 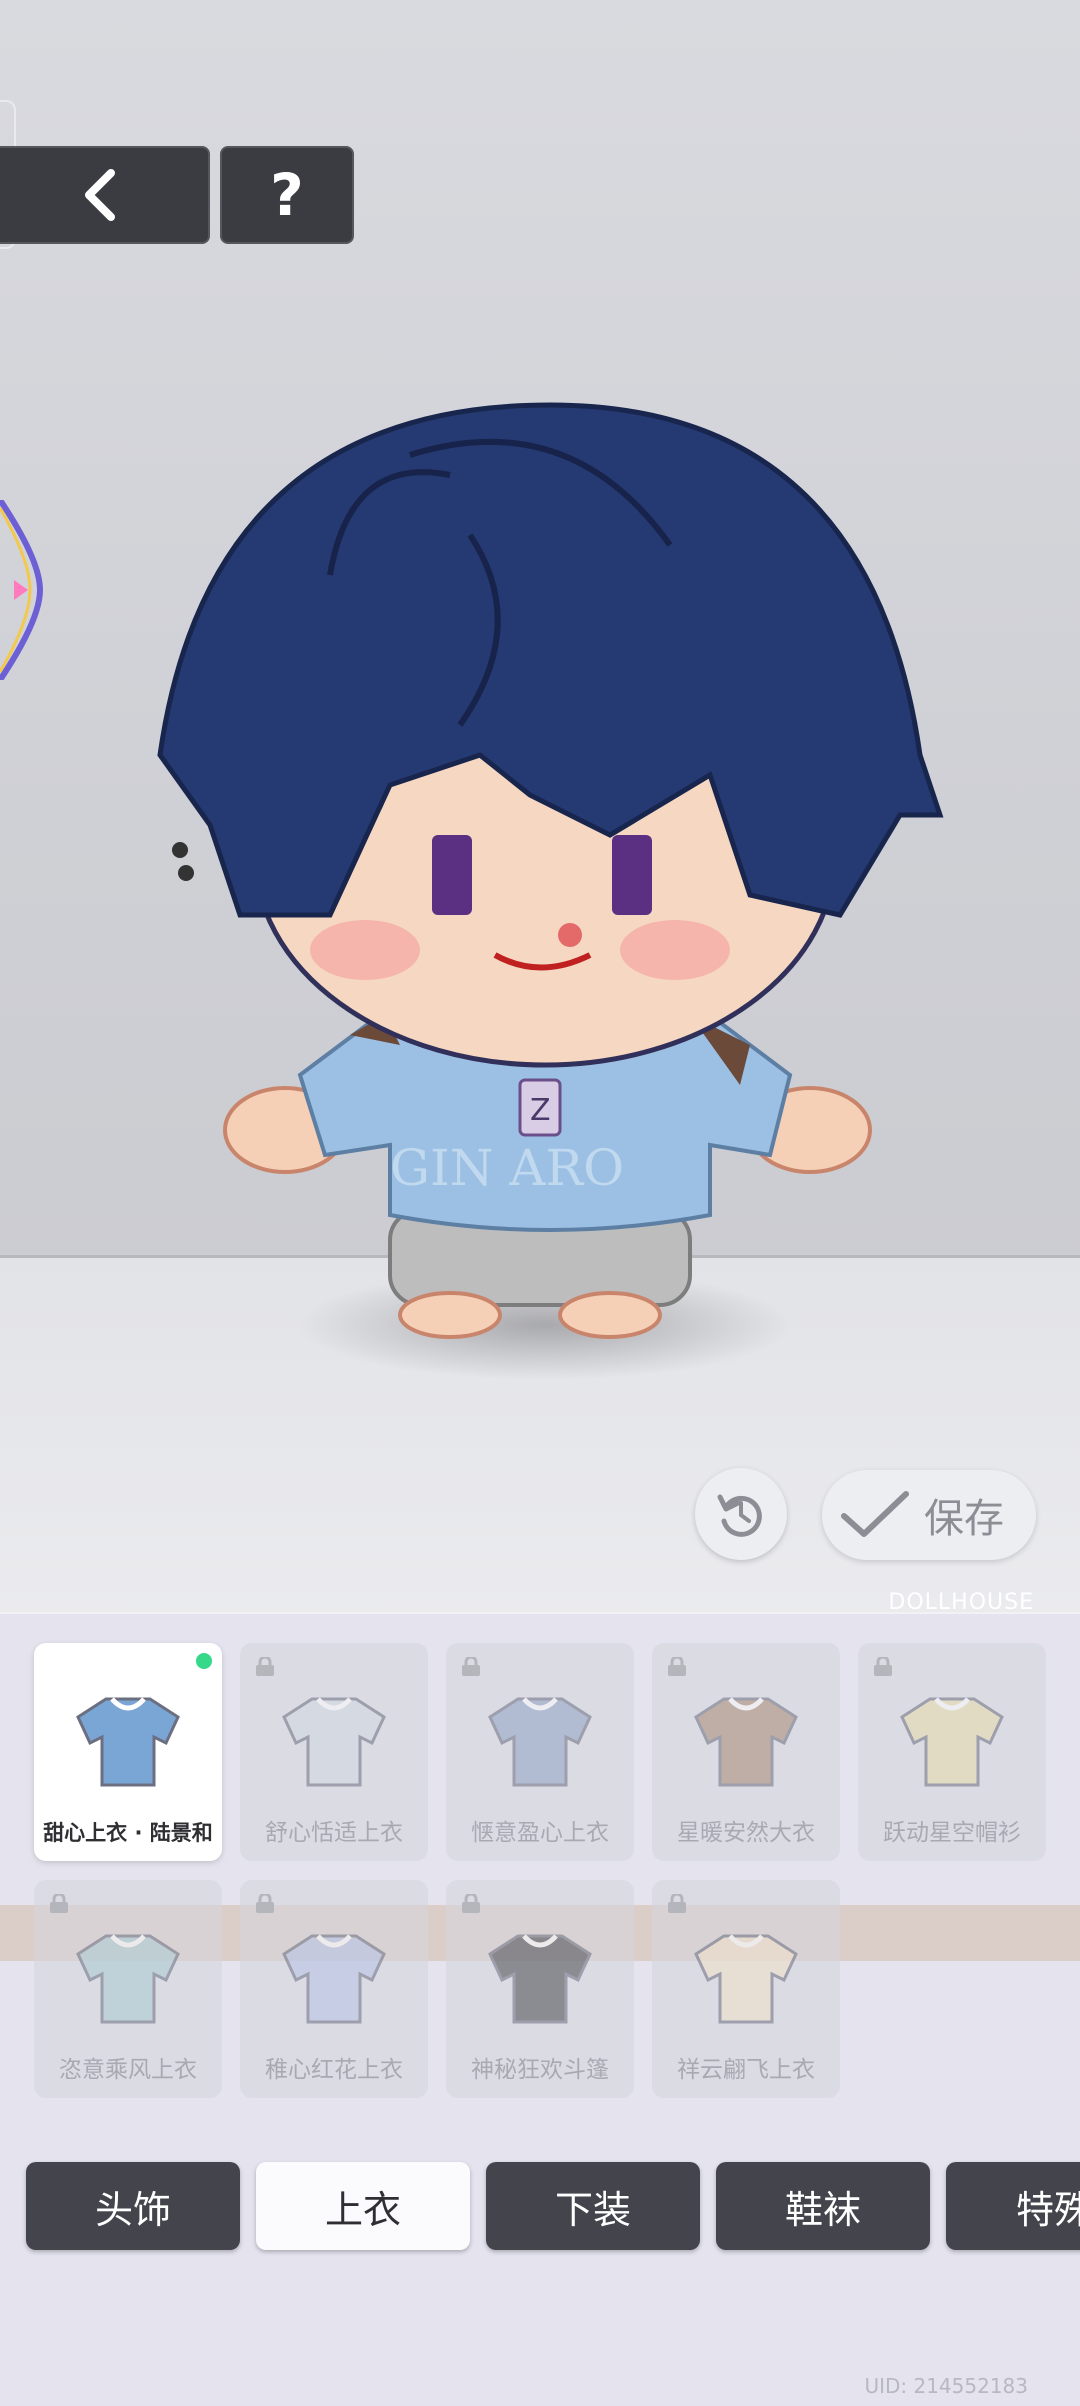 I want to click on item-card: 神秘狂欢斗篷, so click(x=540, y=1989).